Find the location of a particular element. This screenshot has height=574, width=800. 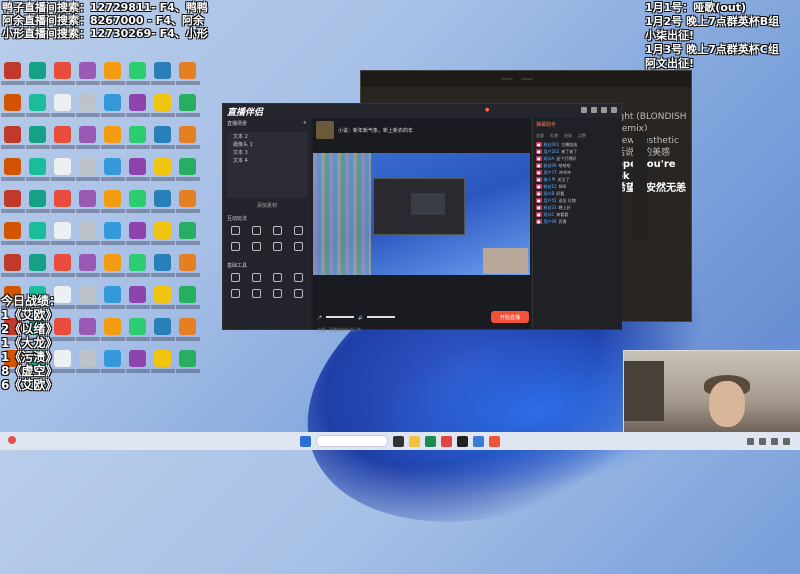

scene-item: 文本 2 is located at coordinates (267, 136).